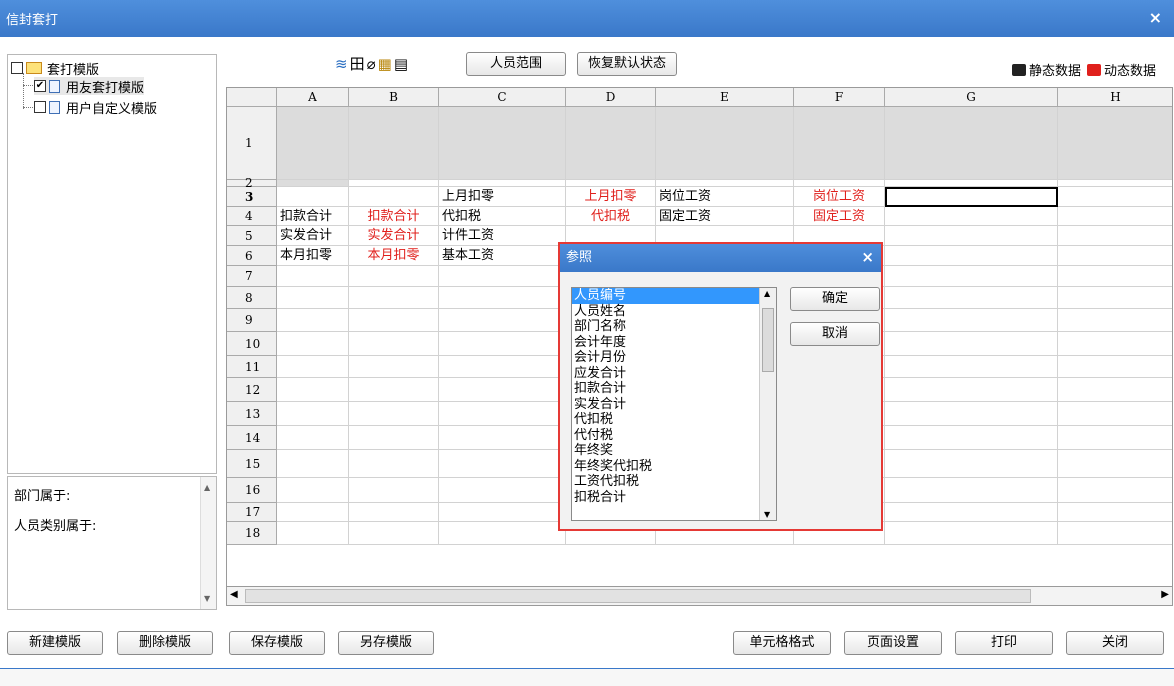  Describe the element at coordinates (674, 482) in the screenshot. I see `list-item: 工资代扣税` at that location.